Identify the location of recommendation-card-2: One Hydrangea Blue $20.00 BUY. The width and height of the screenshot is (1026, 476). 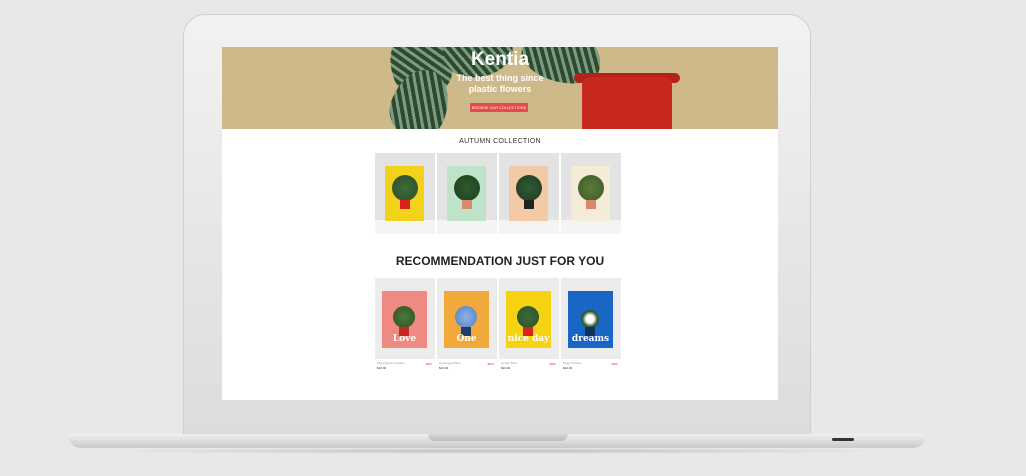
(467, 325).